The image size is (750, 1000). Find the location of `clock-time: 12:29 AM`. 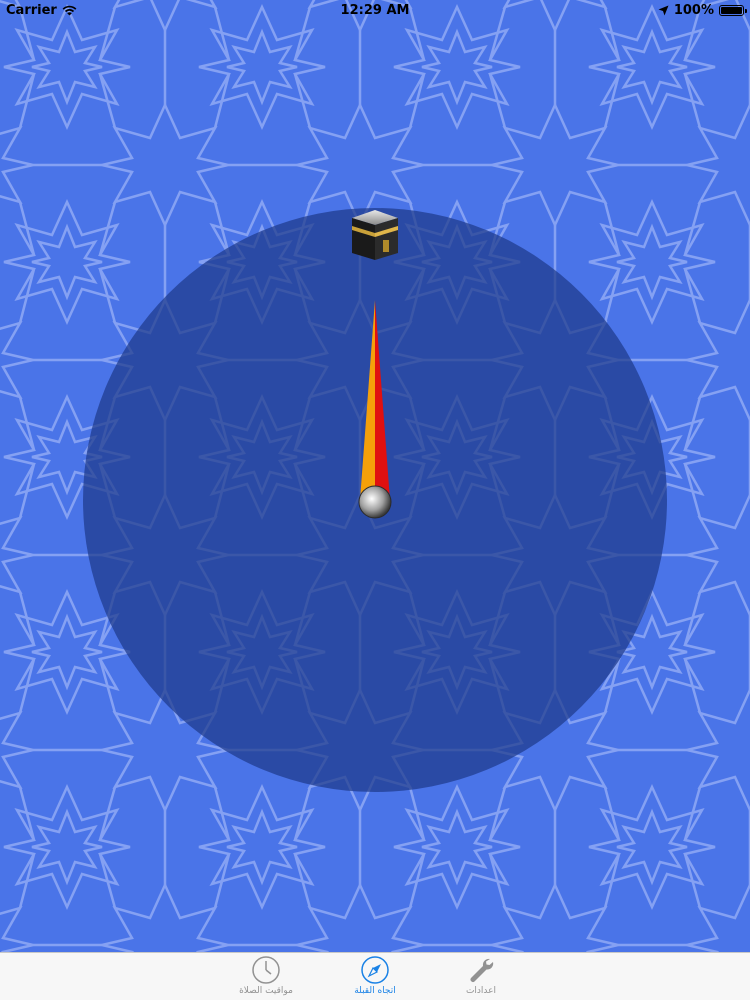

clock-time: 12:29 AM is located at coordinates (375, 10).